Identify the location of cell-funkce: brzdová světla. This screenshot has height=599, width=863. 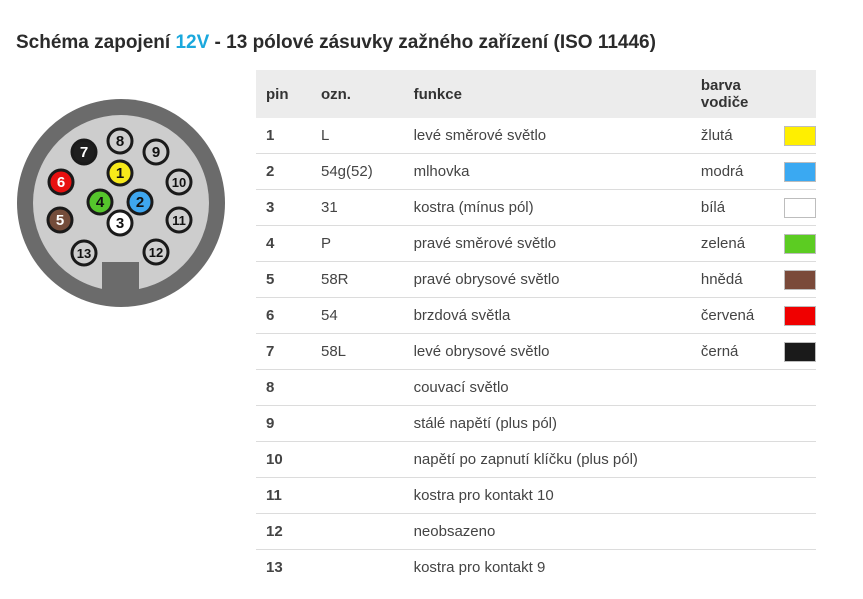
(547, 315).